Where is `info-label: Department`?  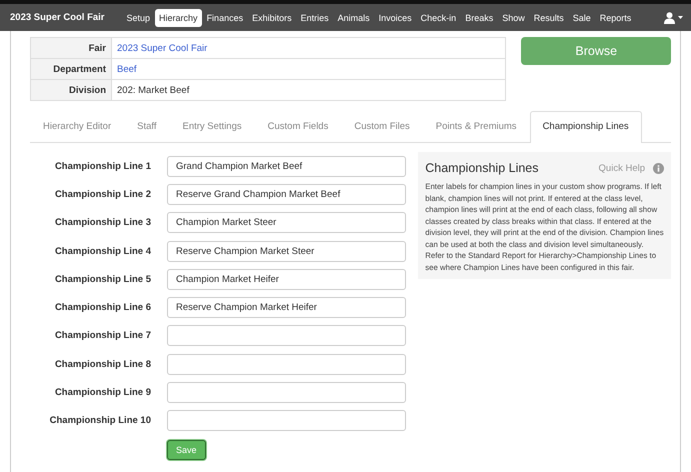 info-label: Department is located at coordinates (71, 69).